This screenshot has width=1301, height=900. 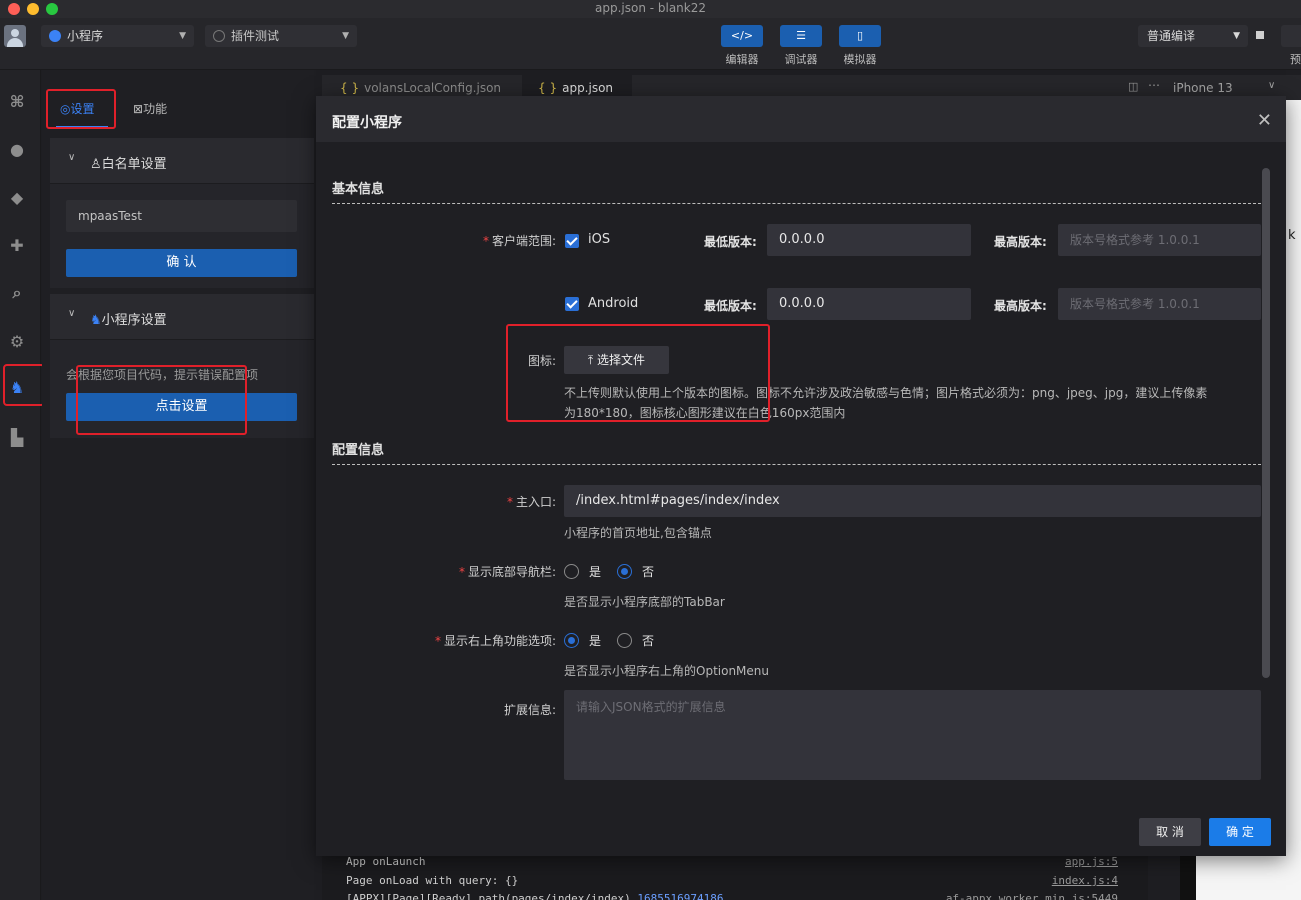 What do you see at coordinates (572, 241) in the screenshot?
I see `ios-checkbox` at bounding box center [572, 241].